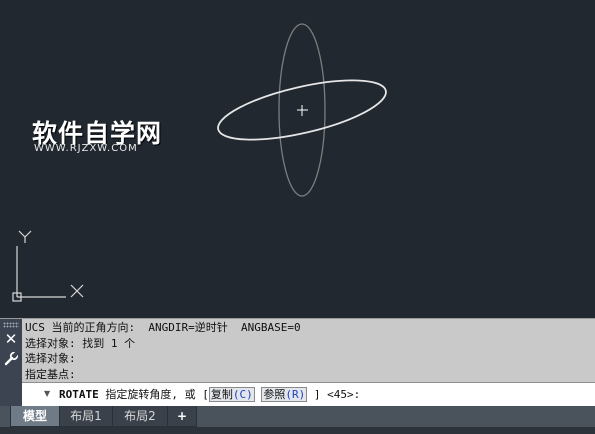 The width and height of the screenshot is (595, 434). Describe the element at coordinates (11, 339) in the screenshot. I see `close-icon: ✕` at that location.